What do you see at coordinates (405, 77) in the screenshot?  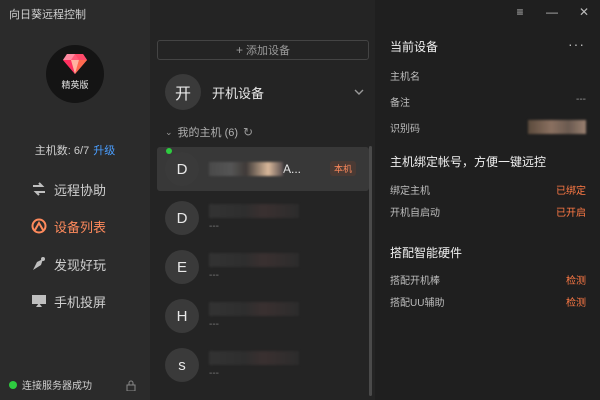 I see `hostname-row: 主机名` at bounding box center [405, 77].